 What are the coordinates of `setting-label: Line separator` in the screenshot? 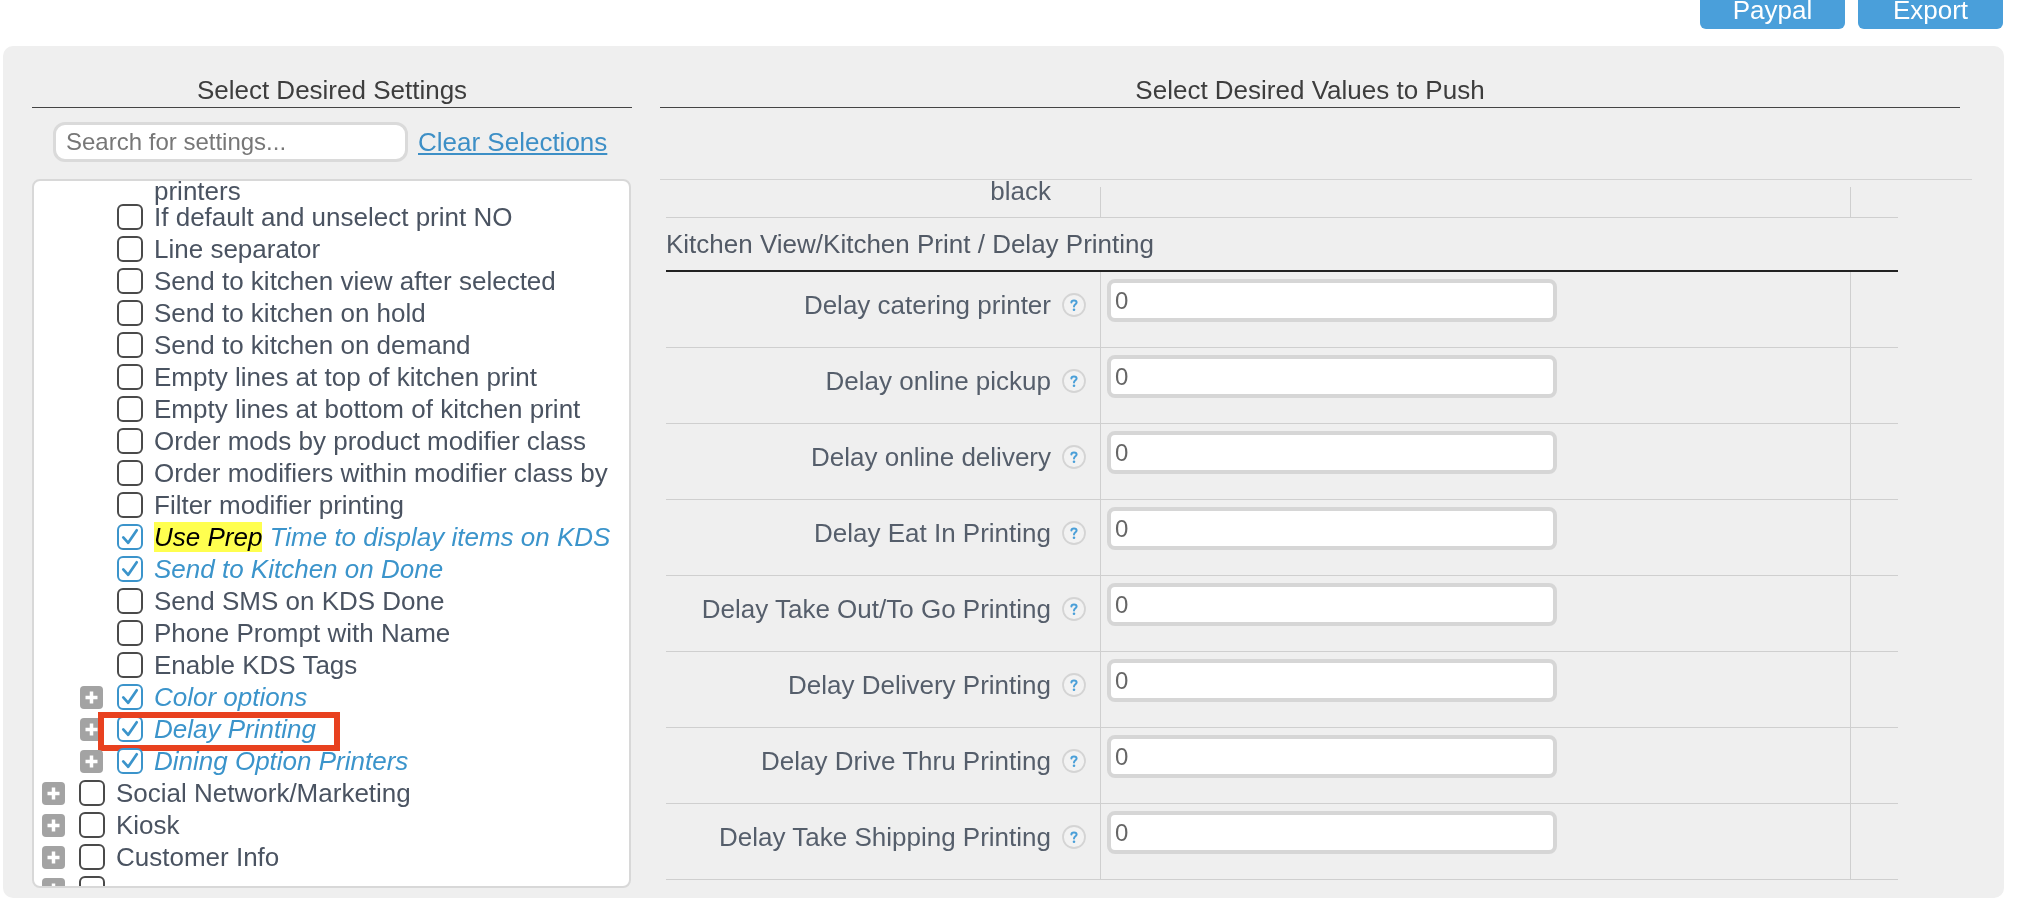 It's located at (237, 249).